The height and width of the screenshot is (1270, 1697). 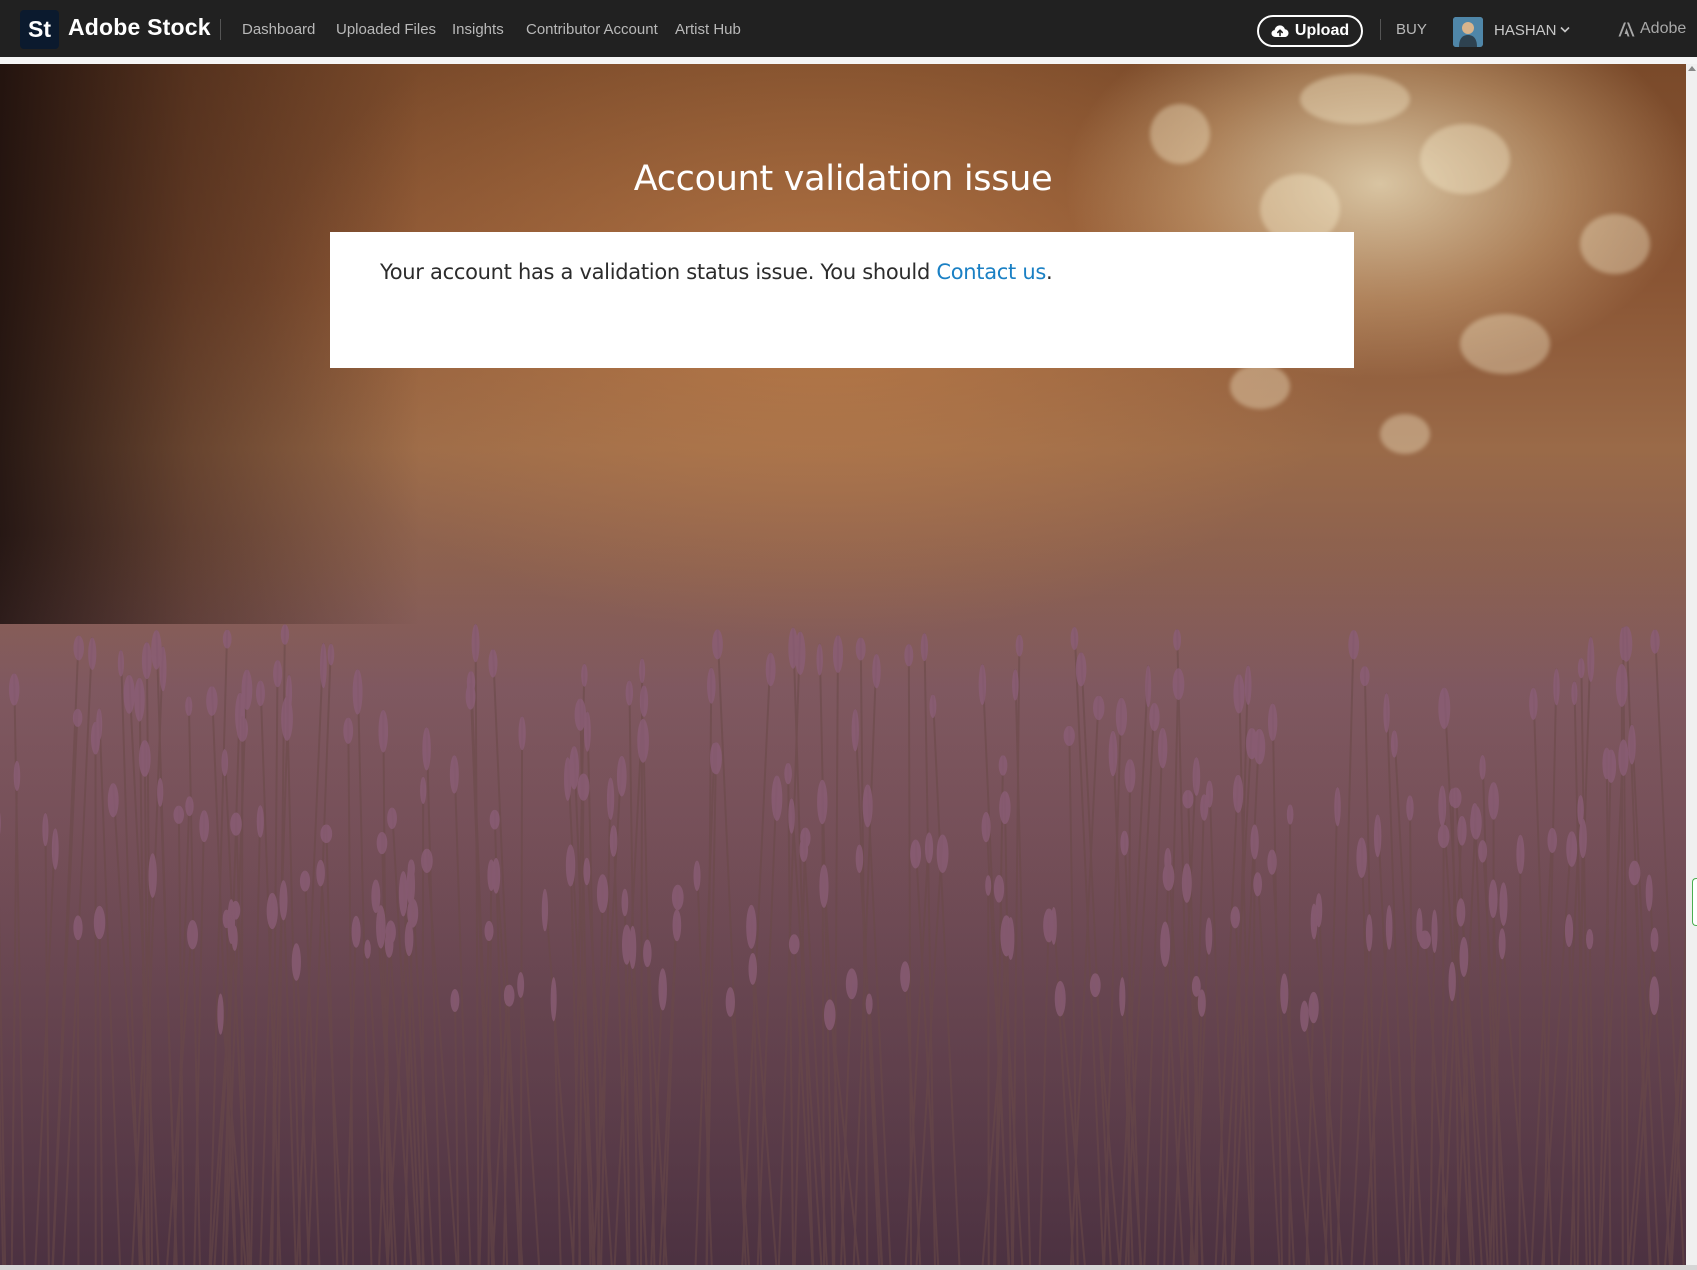 What do you see at coordinates (1310, 31) in the screenshot?
I see `upload-button: Upload` at bounding box center [1310, 31].